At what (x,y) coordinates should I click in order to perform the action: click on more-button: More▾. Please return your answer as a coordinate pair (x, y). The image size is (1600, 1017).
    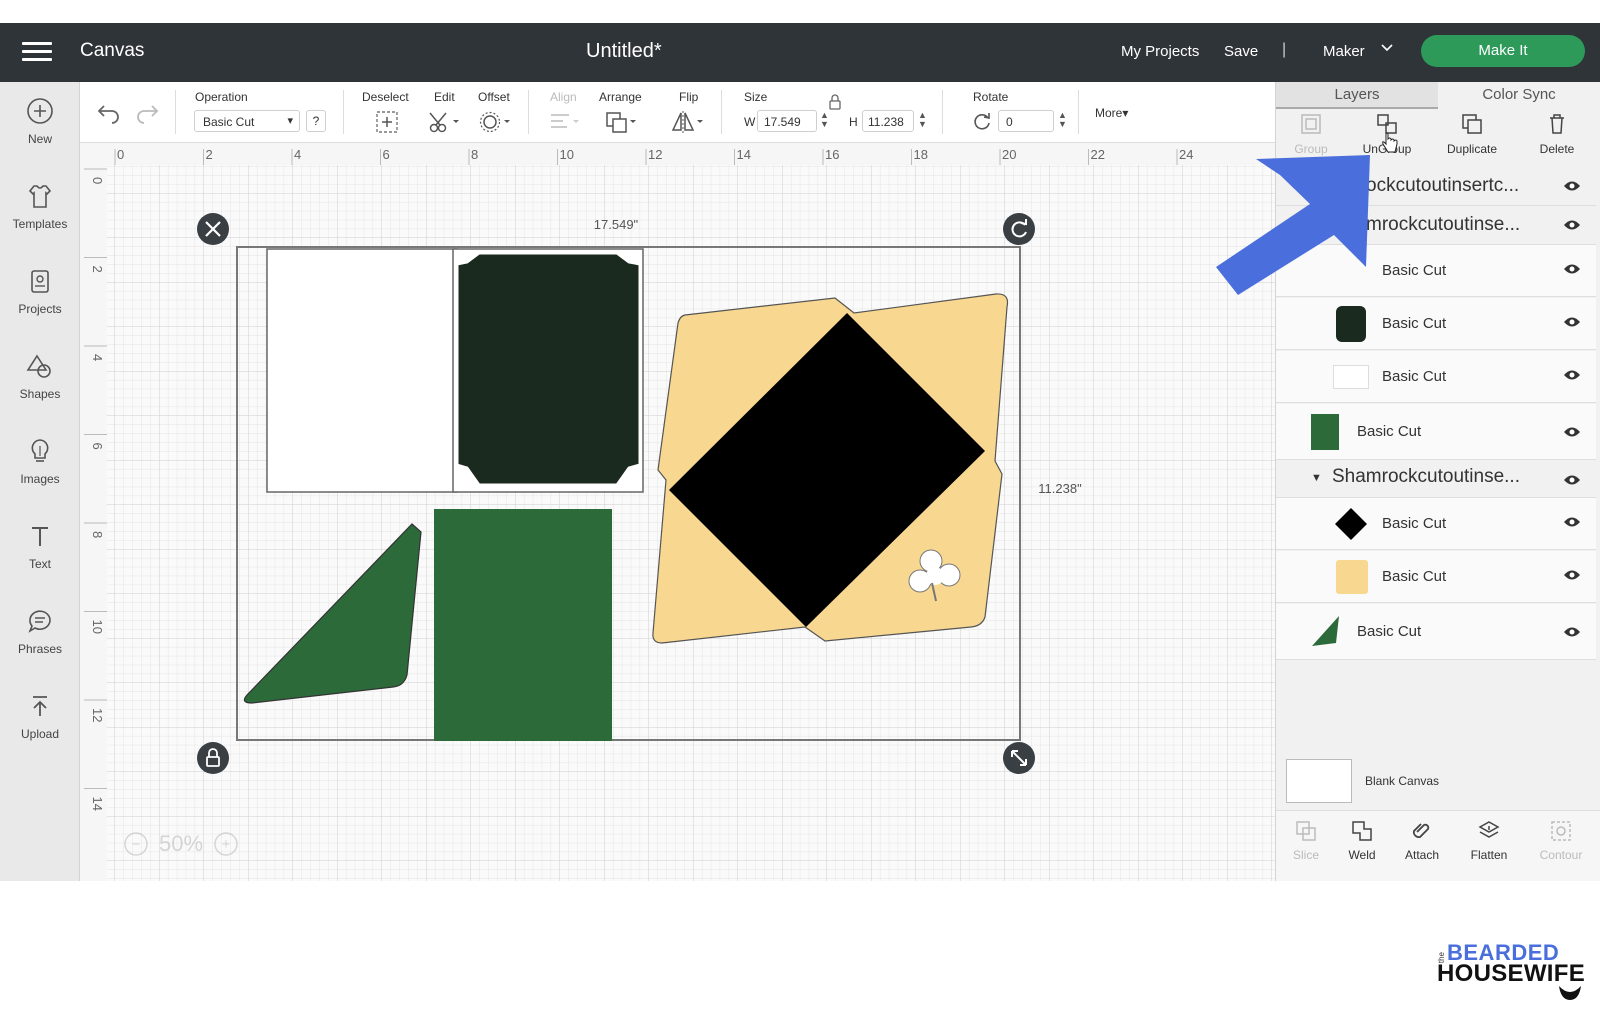
    Looking at the image, I should click on (1111, 113).